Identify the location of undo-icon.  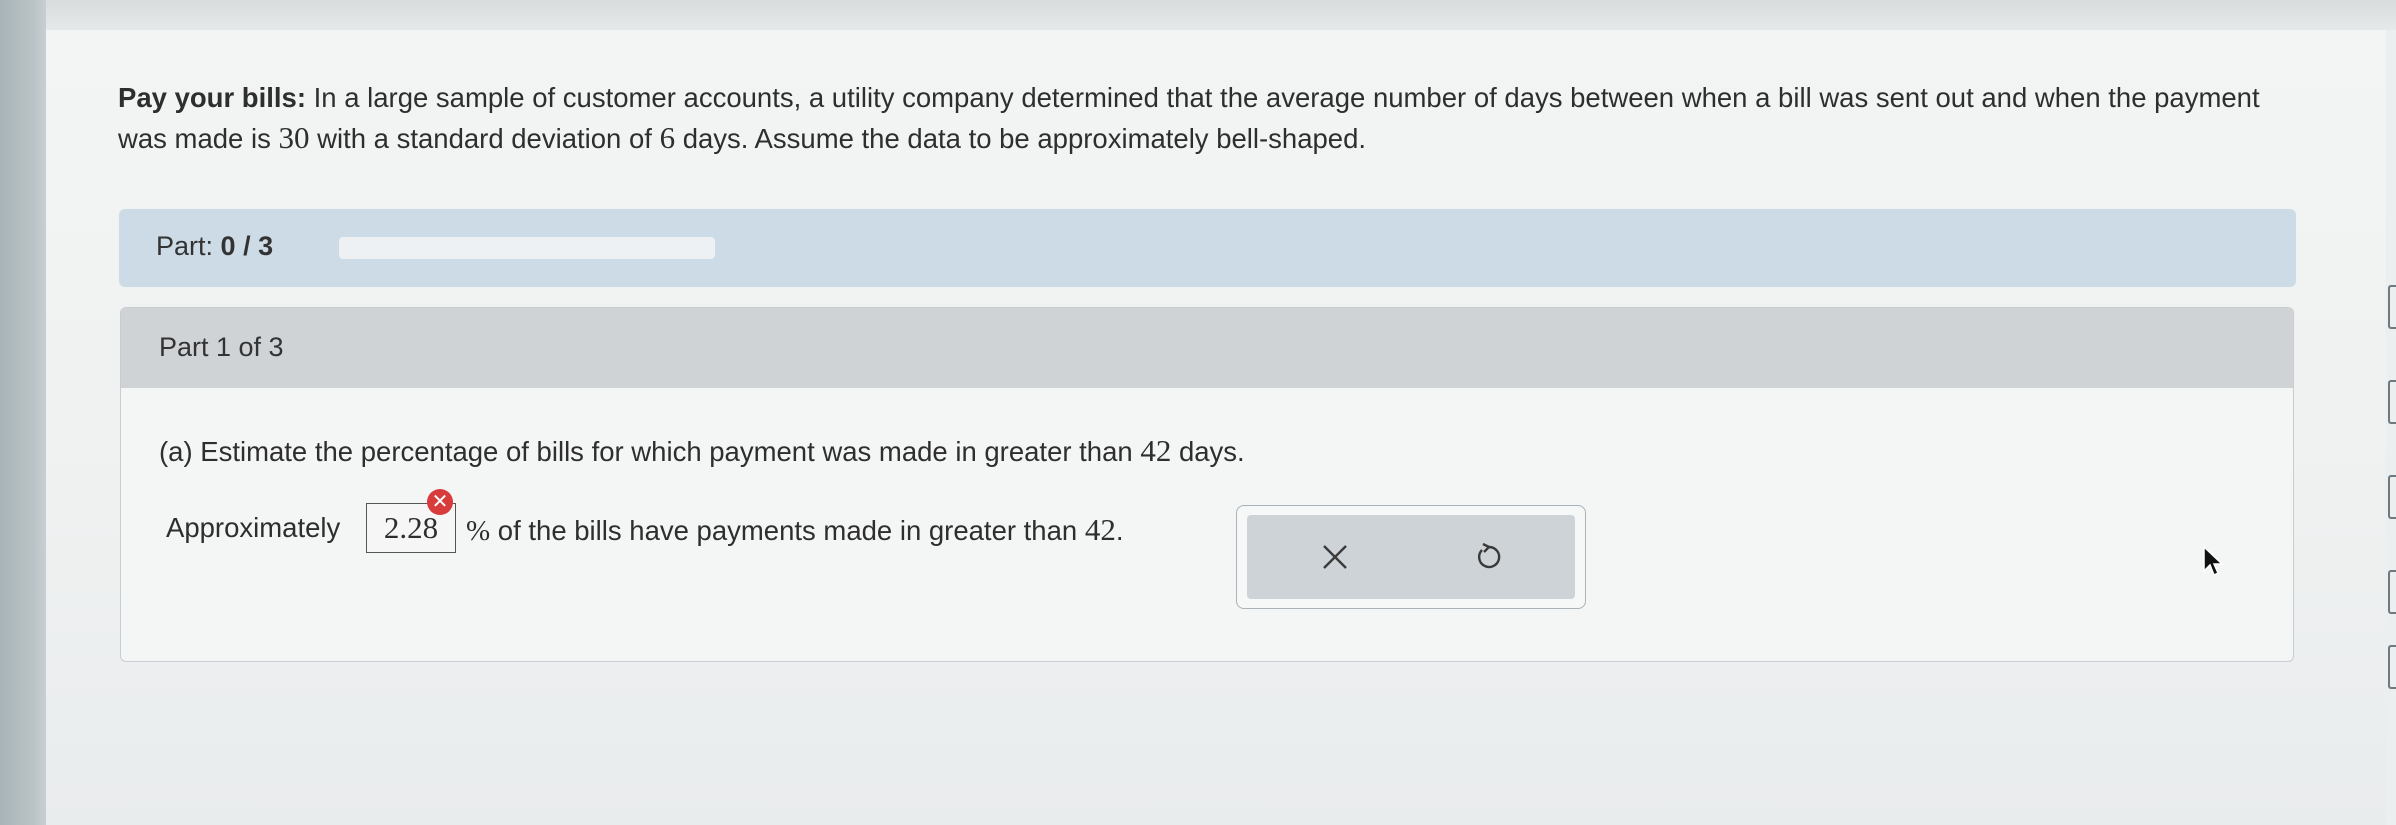
(1489, 555).